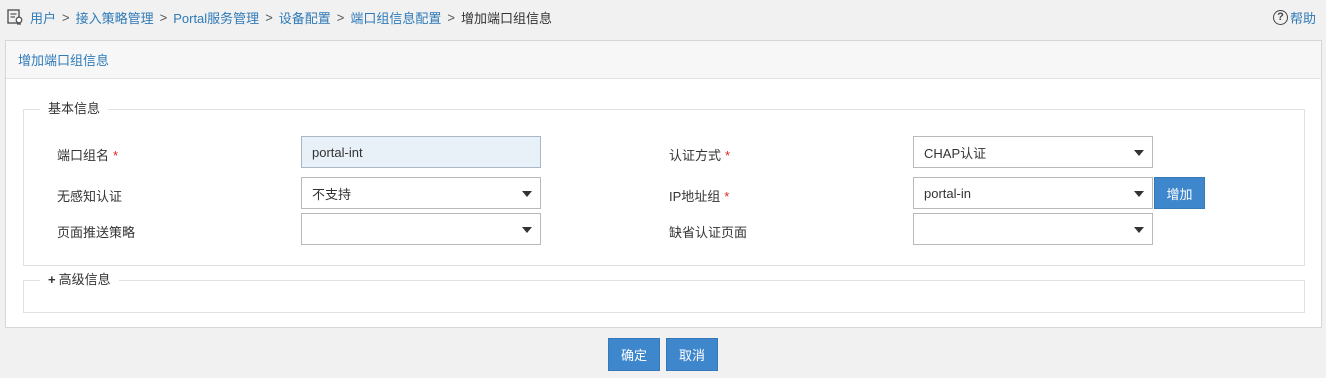  What do you see at coordinates (395, 17) in the screenshot?
I see `breadcrumb-item-port-group-config: 端口组信息配置` at bounding box center [395, 17].